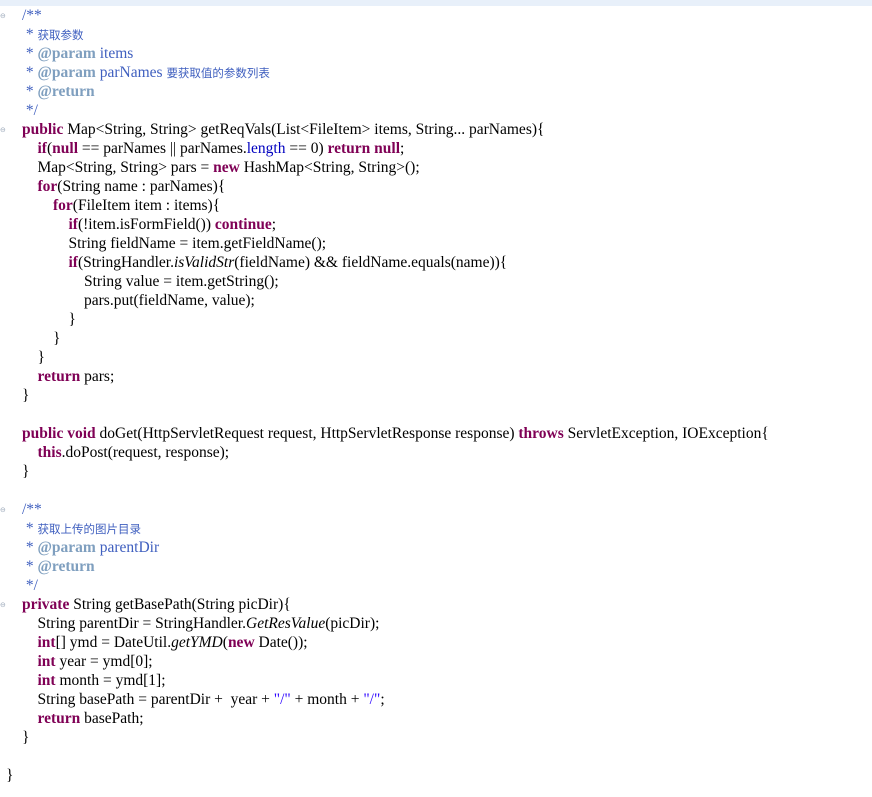 This screenshot has height=797, width=872. Describe the element at coordinates (286, 623) in the screenshot. I see `code-token: GetResValue` at that location.